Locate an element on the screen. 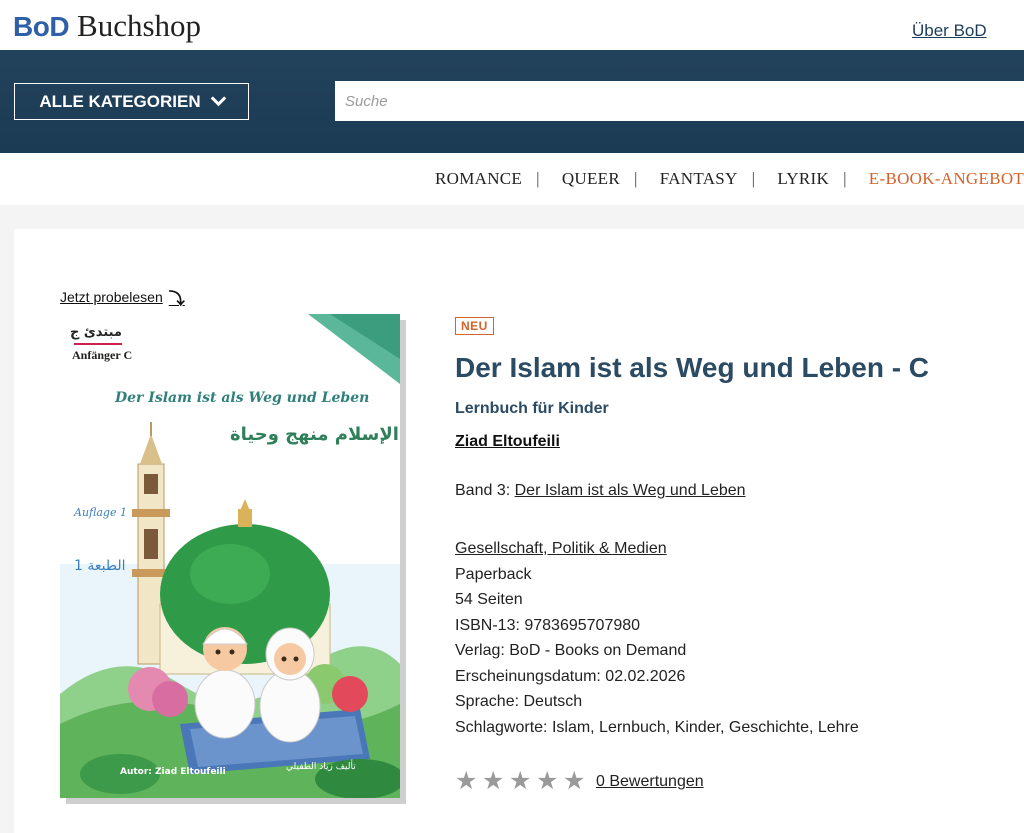  language: Sprache: Deutsch is located at coordinates (519, 701).